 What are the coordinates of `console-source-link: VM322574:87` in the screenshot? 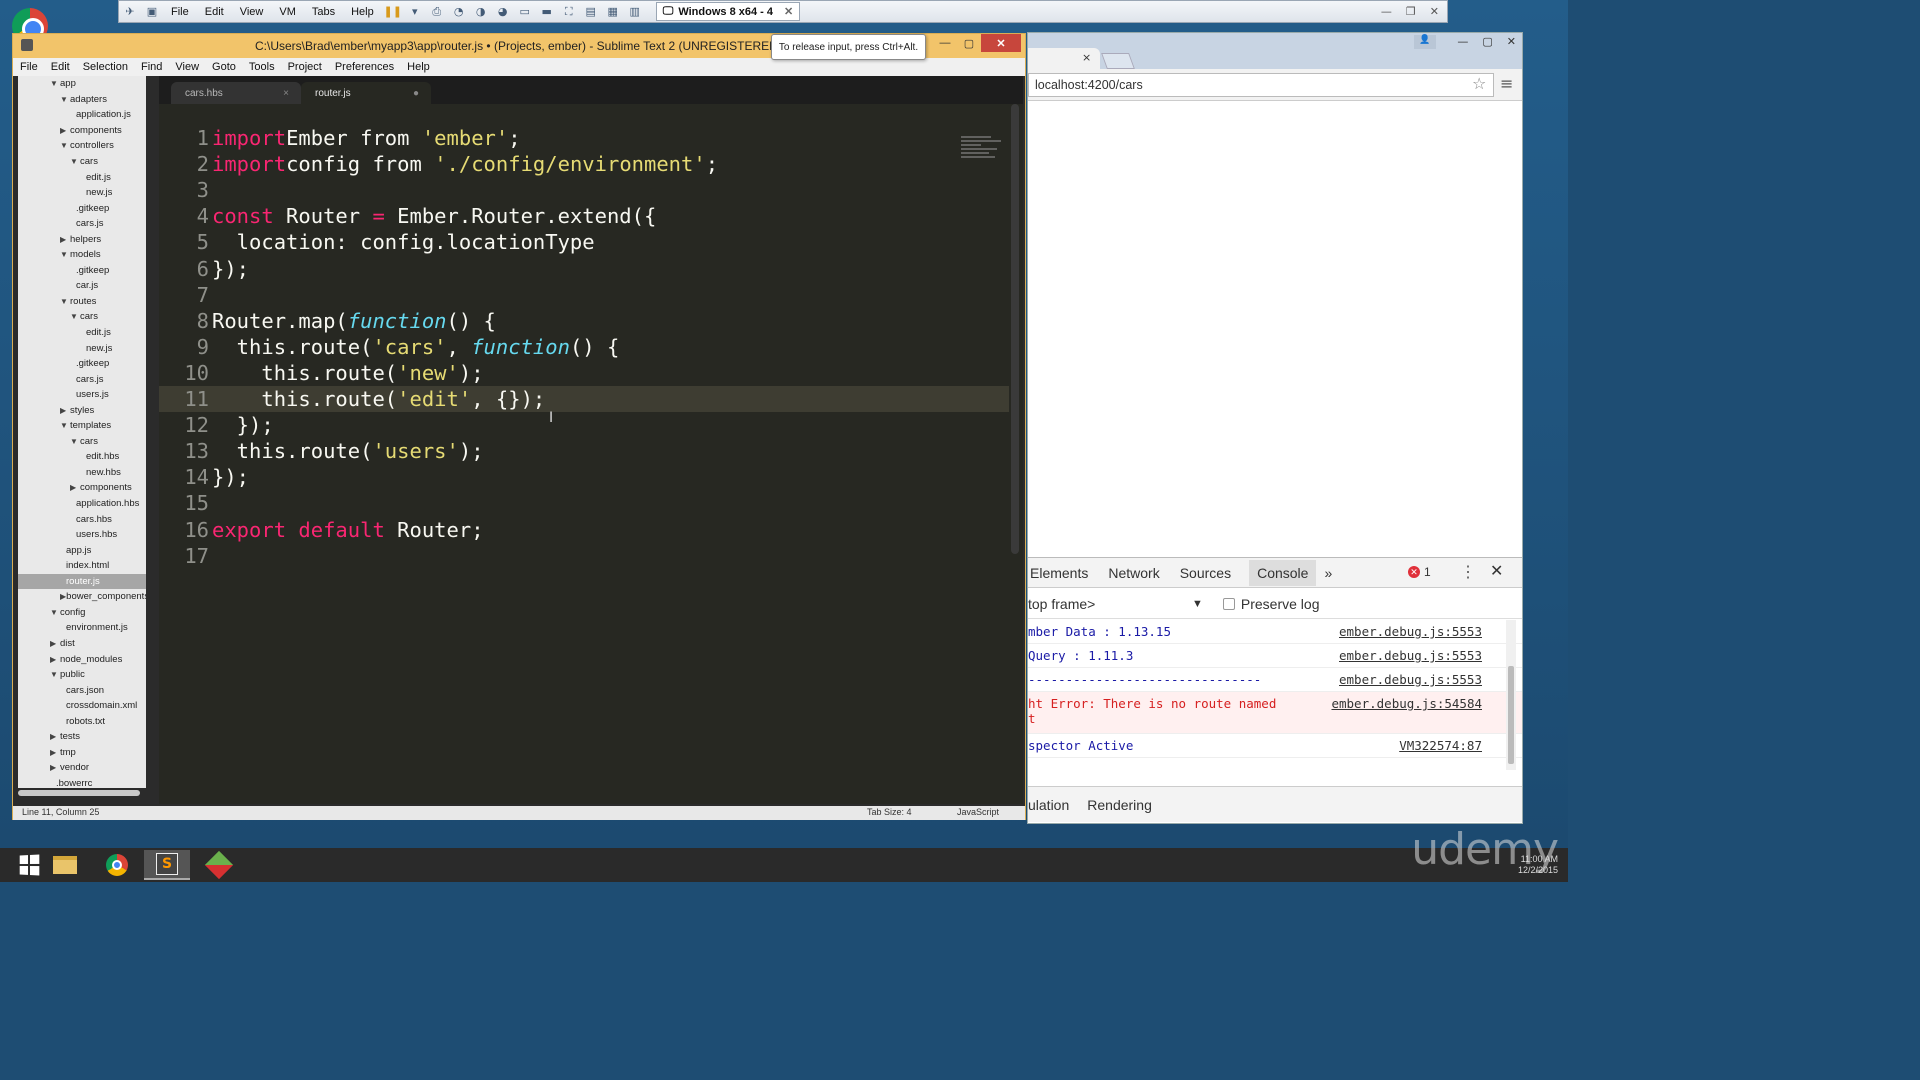 It's located at (1440, 745).